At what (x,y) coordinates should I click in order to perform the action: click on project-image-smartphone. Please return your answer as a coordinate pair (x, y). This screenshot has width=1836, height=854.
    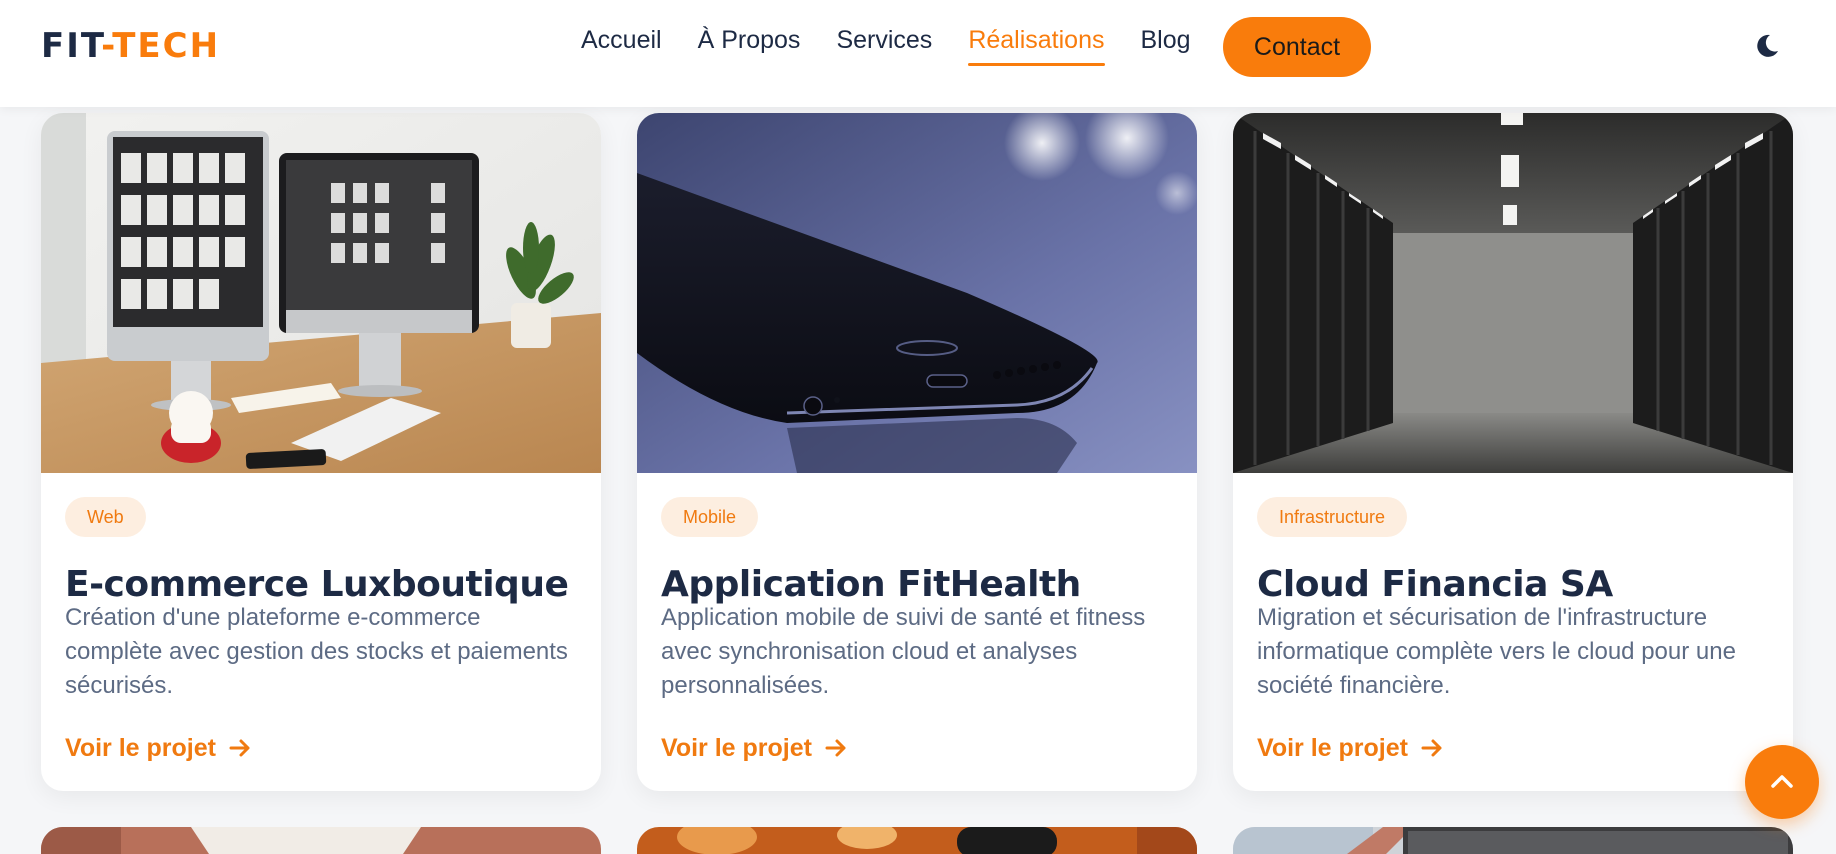
    Looking at the image, I should click on (917, 293).